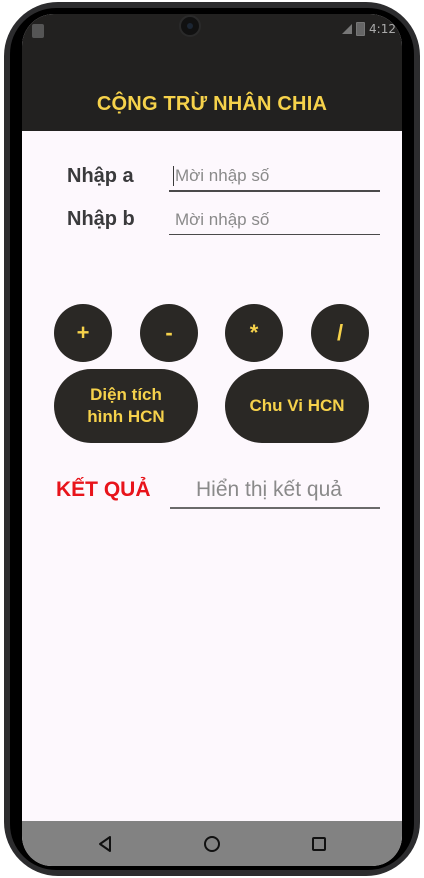  I want to click on app-title: CỘNG TRỪ NHÂN CHIA, so click(212, 104).